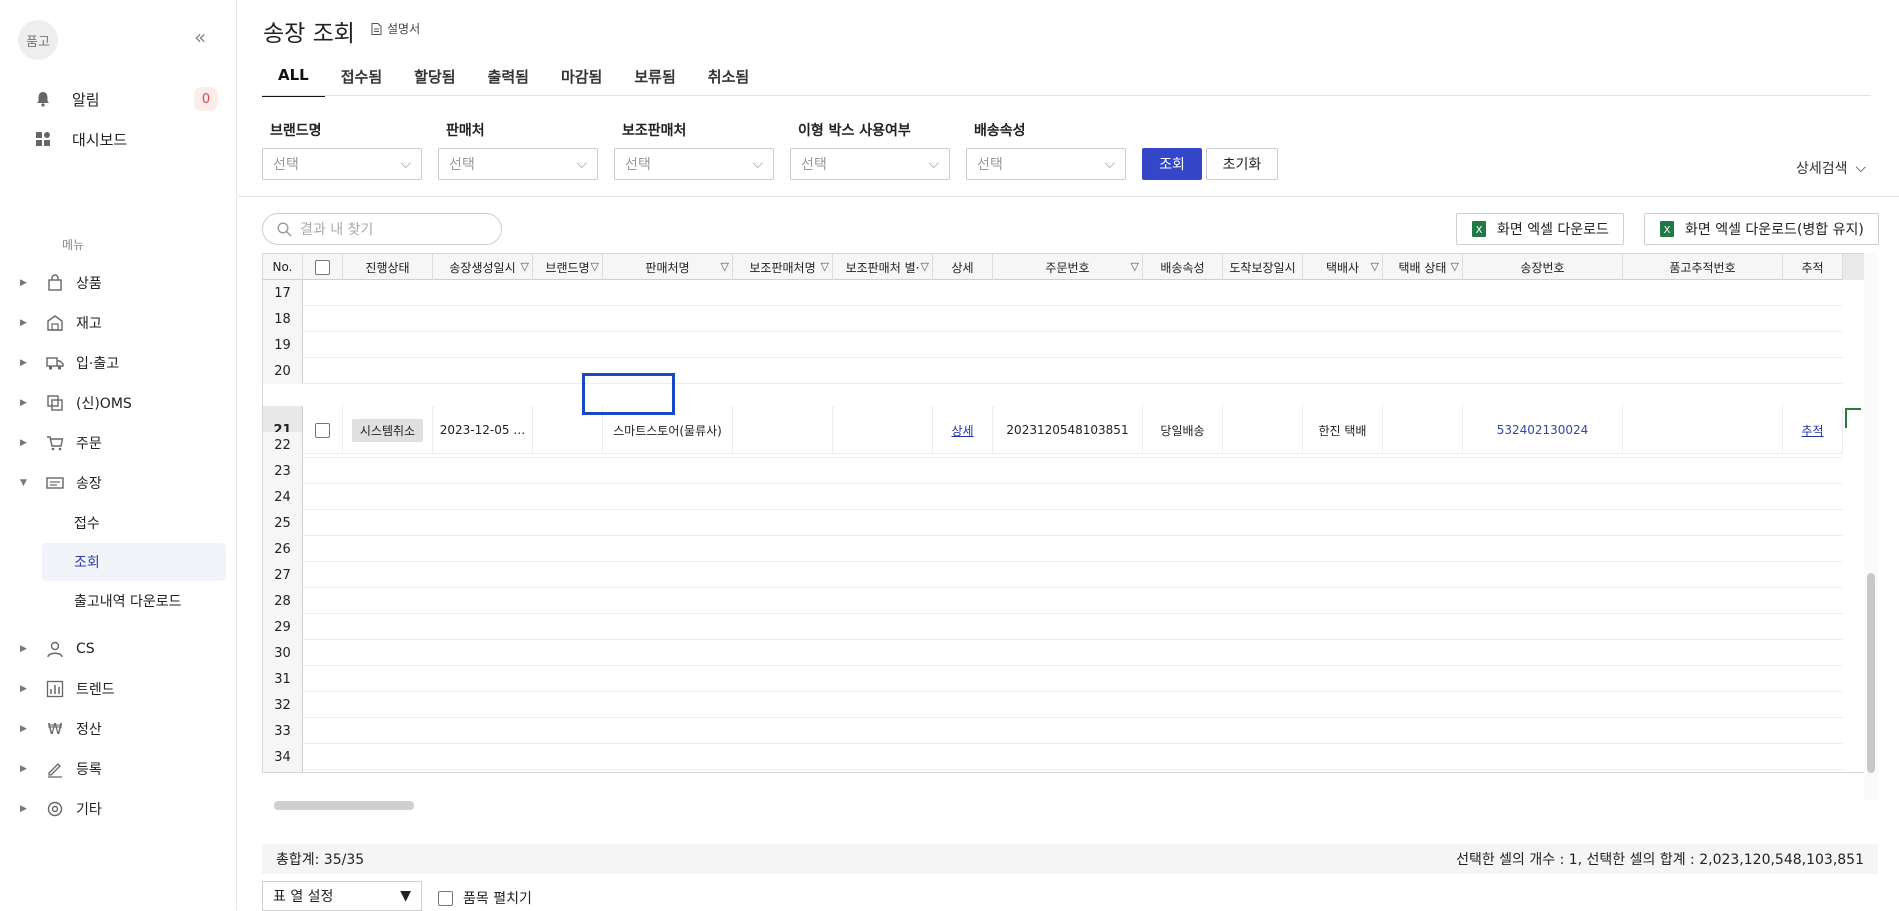  What do you see at coordinates (127, 99) in the screenshot?
I see `sidebar-item-notifications: 알림 0` at bounding box center [127, 99].